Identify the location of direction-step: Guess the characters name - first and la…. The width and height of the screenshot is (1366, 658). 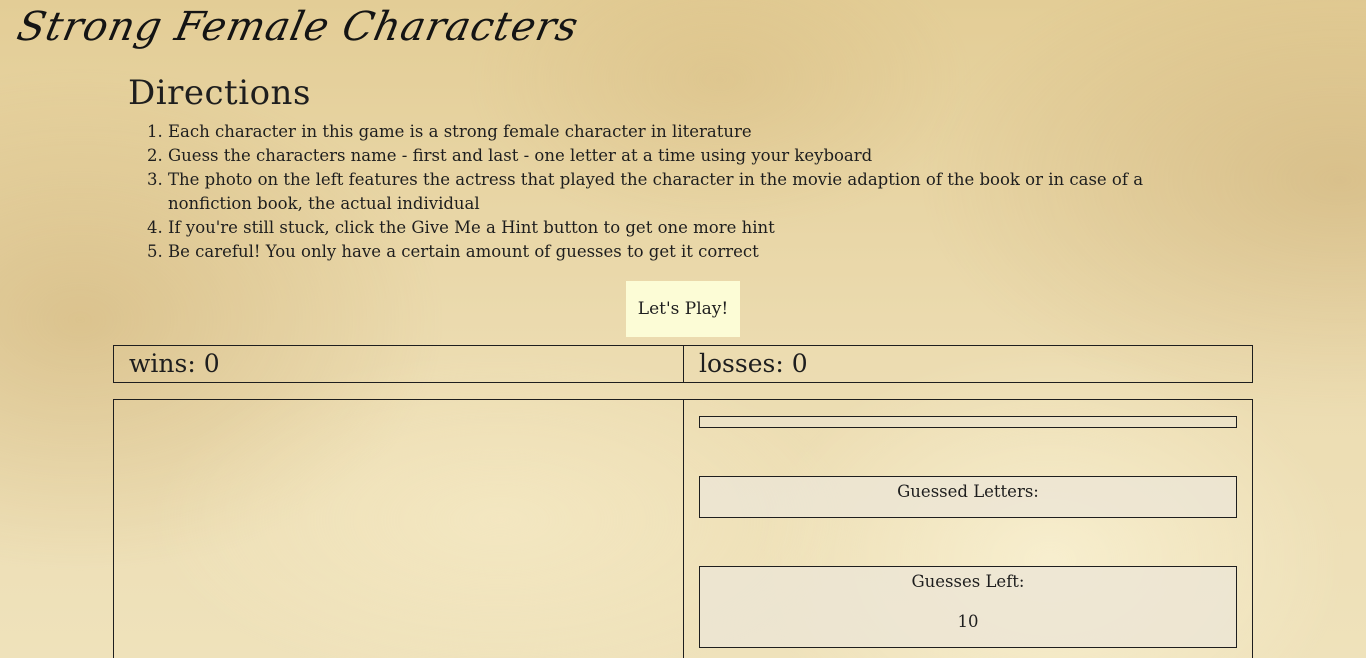
(693, 156).